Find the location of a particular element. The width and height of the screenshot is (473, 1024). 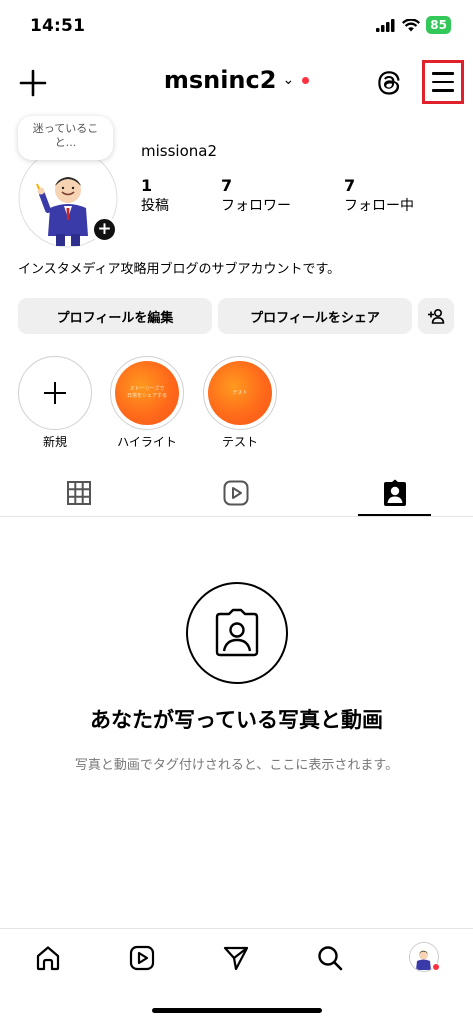

home-indicator is located at coordinates (237, 1010).